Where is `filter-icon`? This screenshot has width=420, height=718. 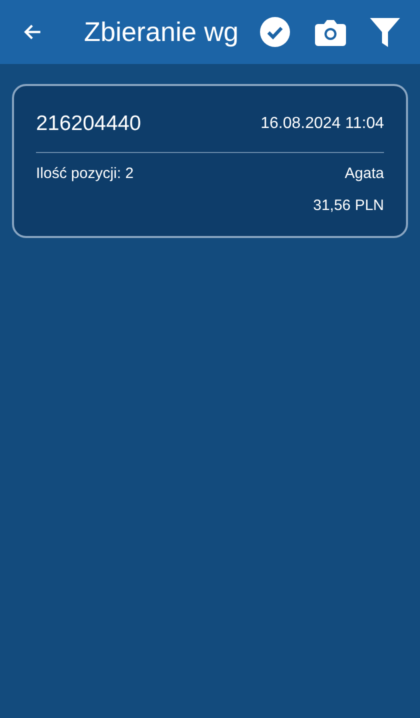
filter-icon is located at coordinates (385, 32).